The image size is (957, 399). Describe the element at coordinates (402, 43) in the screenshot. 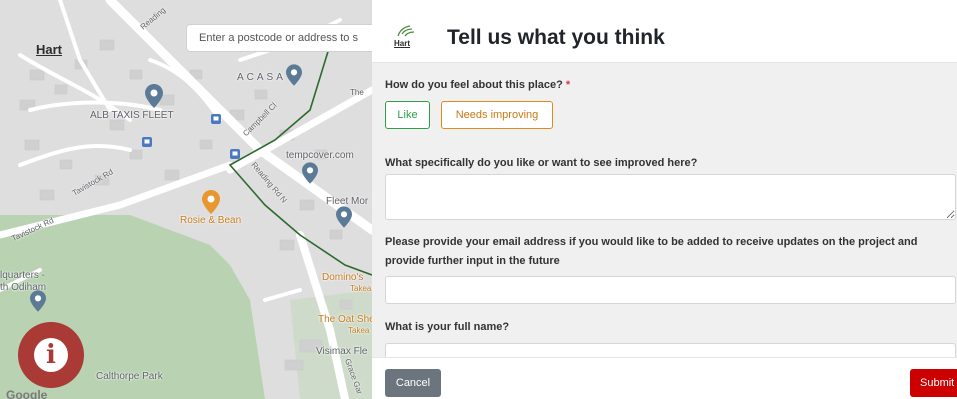

I see `panel-logo-text: Hart` at that location.